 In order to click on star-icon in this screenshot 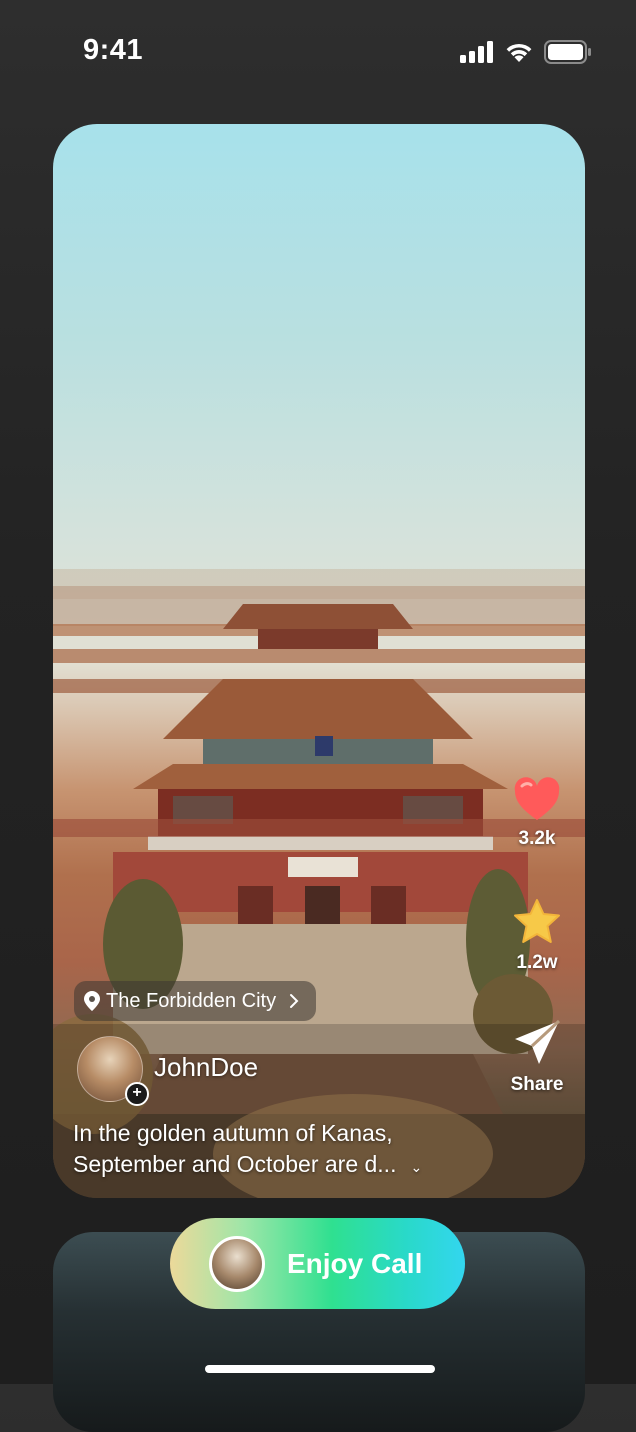, I will do `click(537, 922)`.